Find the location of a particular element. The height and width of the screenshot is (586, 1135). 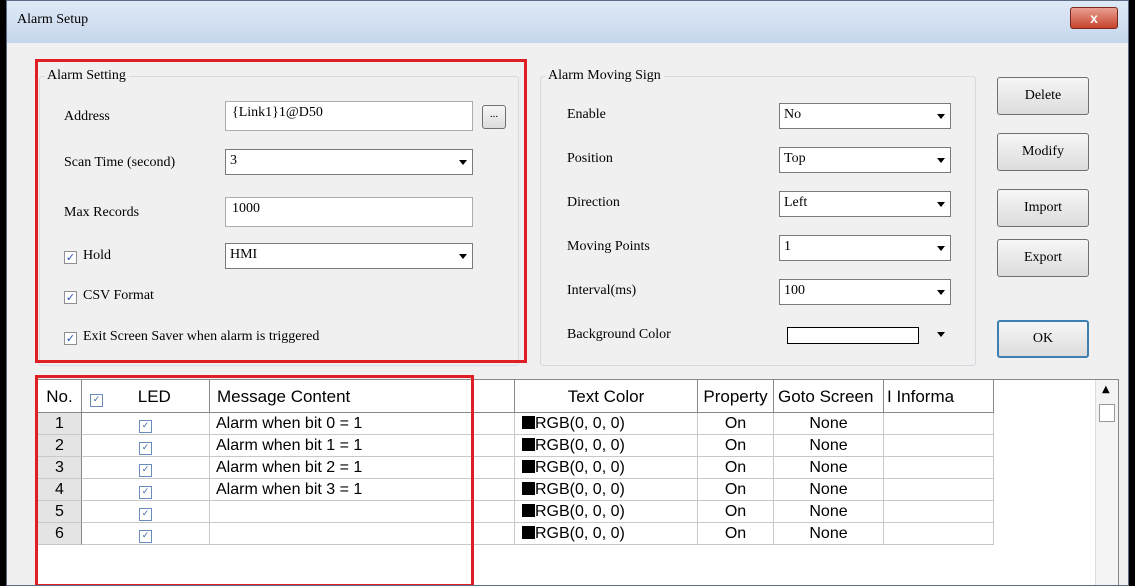

window-title: Alarm Setup is located at coordinates (53, 19).